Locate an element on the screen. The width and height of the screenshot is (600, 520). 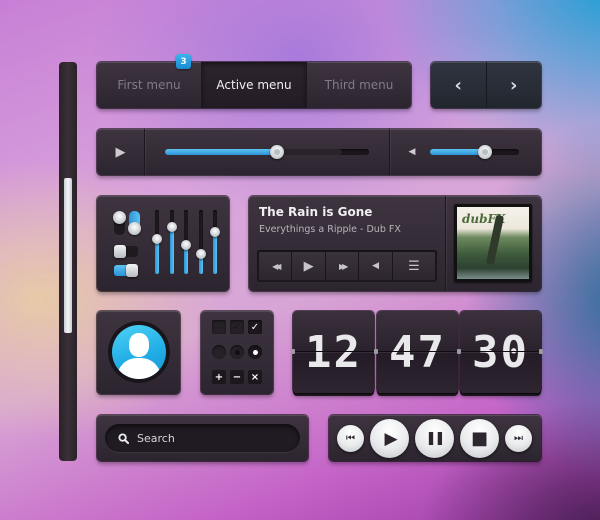
avatar is located at coordinates (139, 352).